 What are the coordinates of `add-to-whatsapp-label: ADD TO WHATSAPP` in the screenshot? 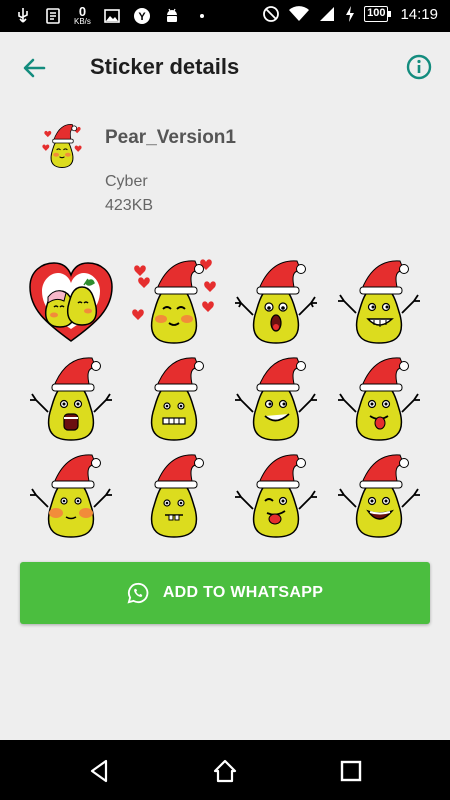 It's located at (243, 592).